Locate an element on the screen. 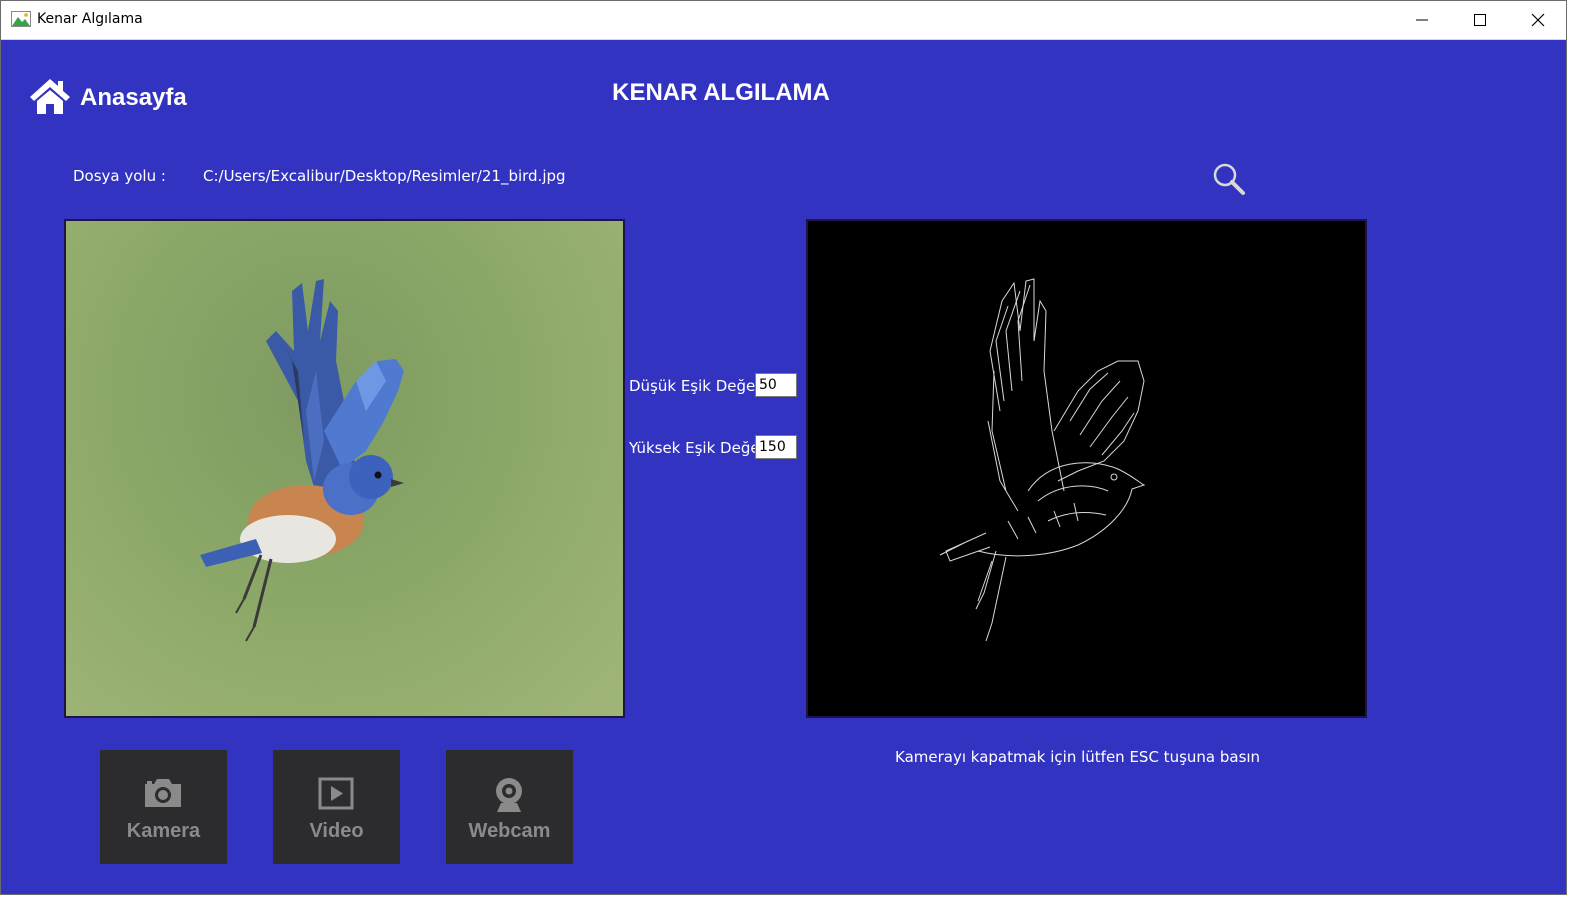 This screenshot has height=905, width=1585. kamera-label: Kamera is located at coordinates (163, 831).